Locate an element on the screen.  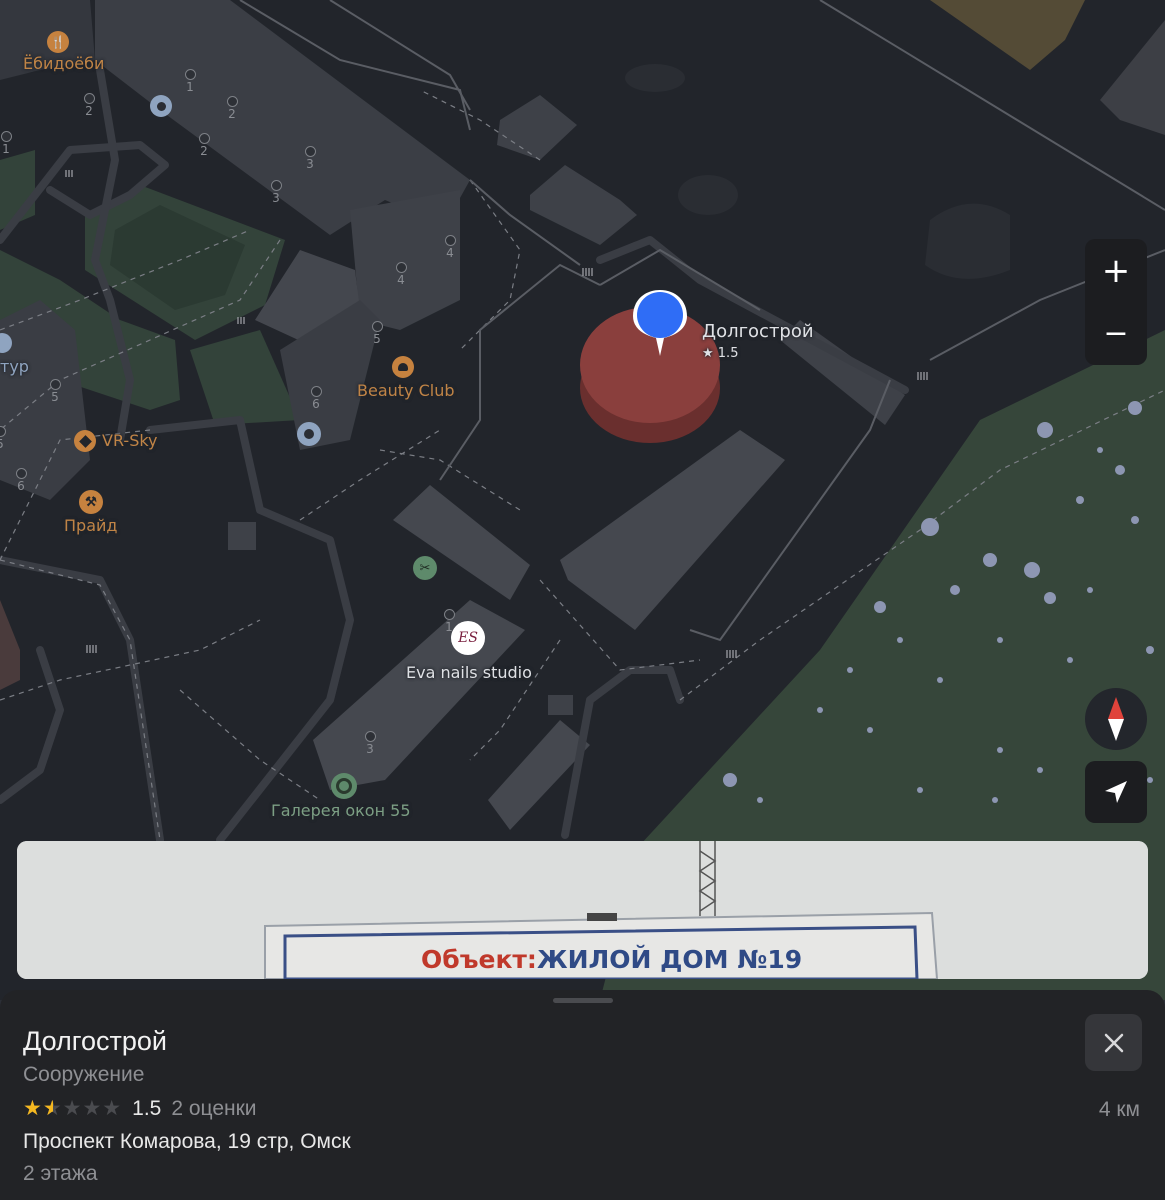
pin-rating: ★ 1.5 is located at coordinates (720, 353).